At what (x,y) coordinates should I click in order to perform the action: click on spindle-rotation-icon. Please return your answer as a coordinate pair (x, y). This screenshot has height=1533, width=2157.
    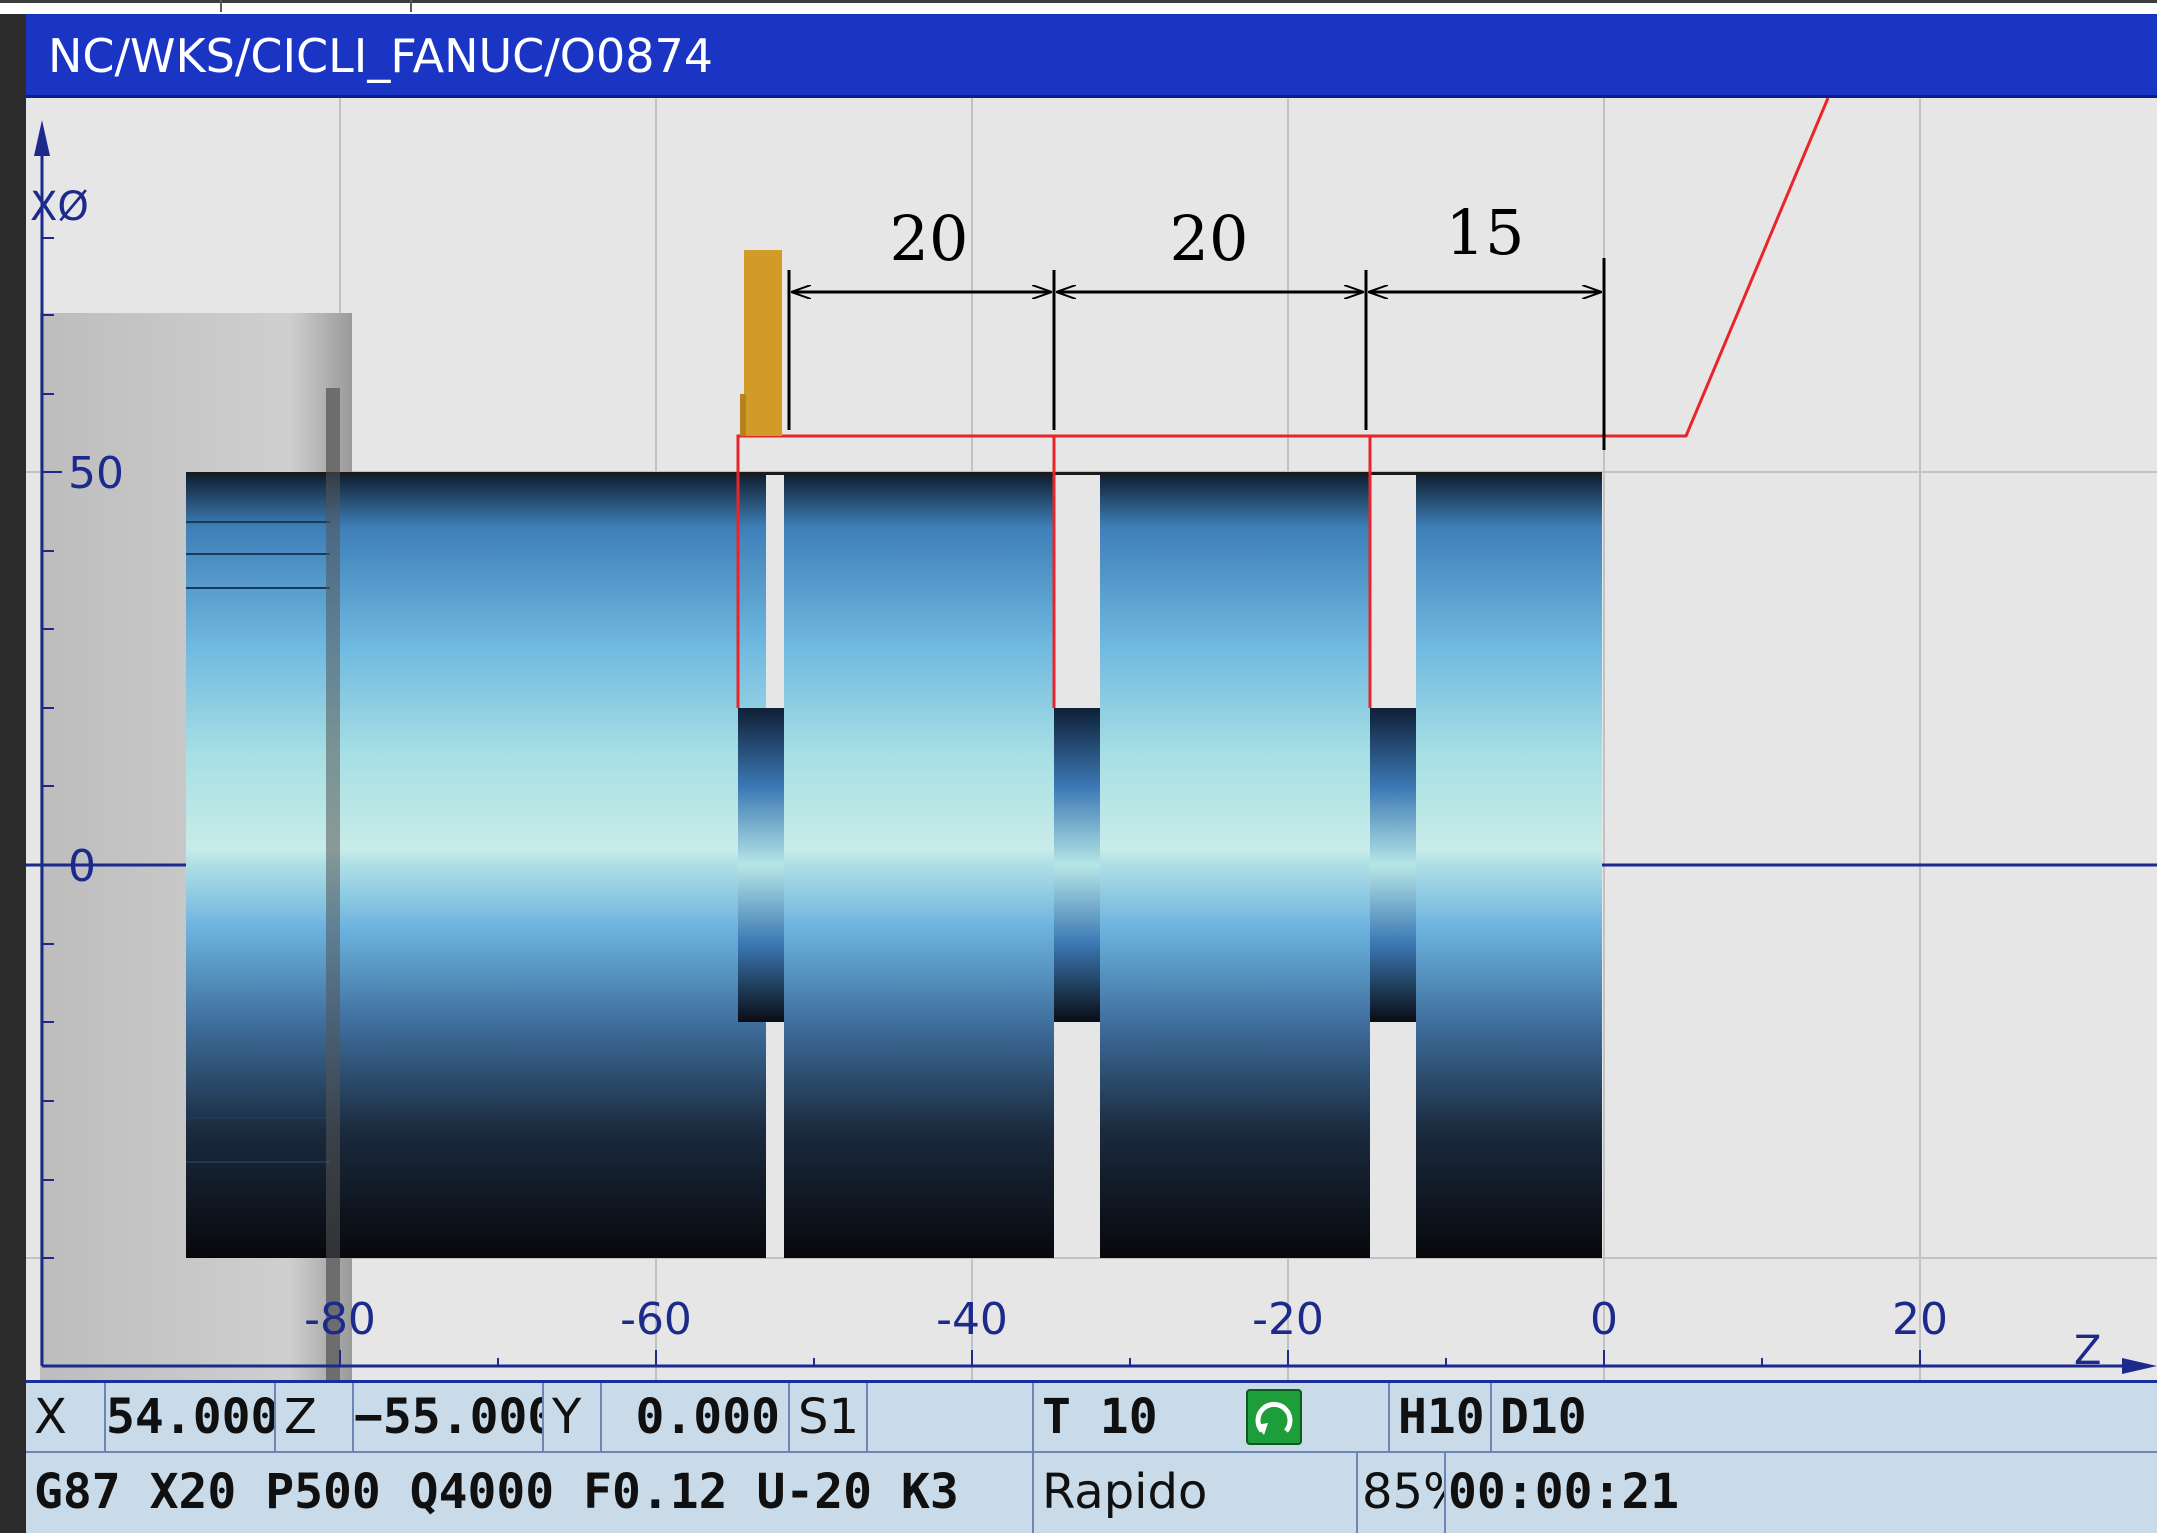
    Looking at the image, I should click on (1274, 1417).